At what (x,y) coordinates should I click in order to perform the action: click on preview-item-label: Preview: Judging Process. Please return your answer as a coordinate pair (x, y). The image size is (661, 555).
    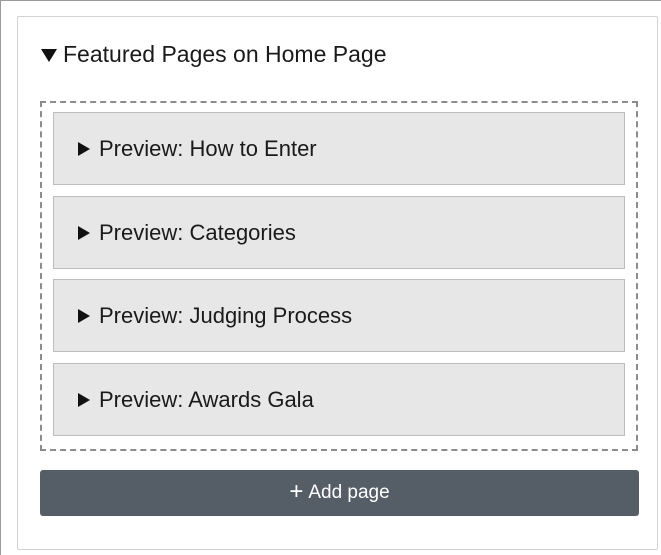
    Looking at the image, I should click on (226, 315).